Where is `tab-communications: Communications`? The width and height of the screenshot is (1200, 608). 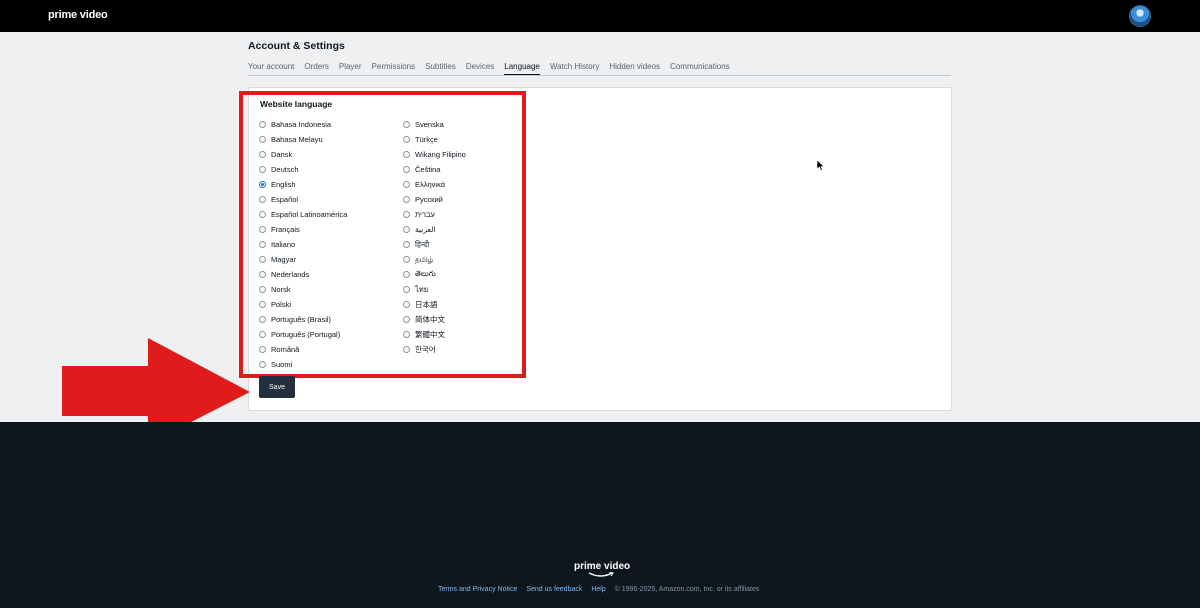 tab-communications: Communications is located at coordinates (700, 67).